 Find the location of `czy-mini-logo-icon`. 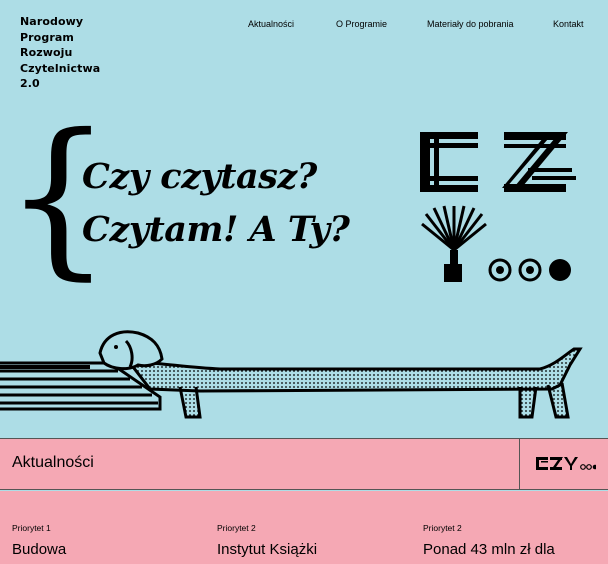

czy-mini-logo-icon is located at coordinates (567, 466).